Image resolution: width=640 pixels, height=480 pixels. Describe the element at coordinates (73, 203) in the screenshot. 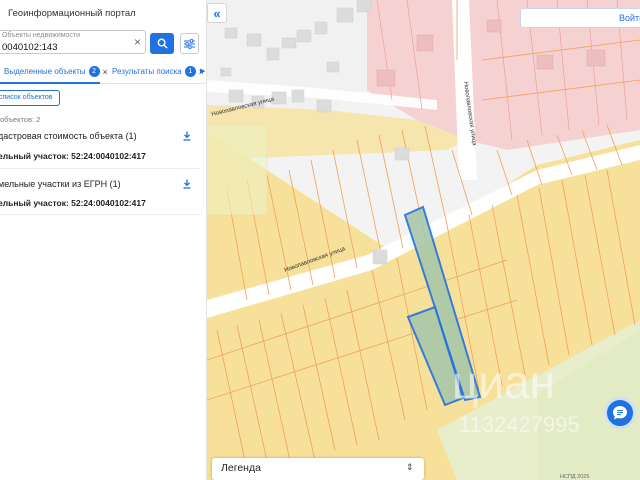

I see `section-egrn-parcels-item: ельный участок: 52:24:0040102:417` at that location.